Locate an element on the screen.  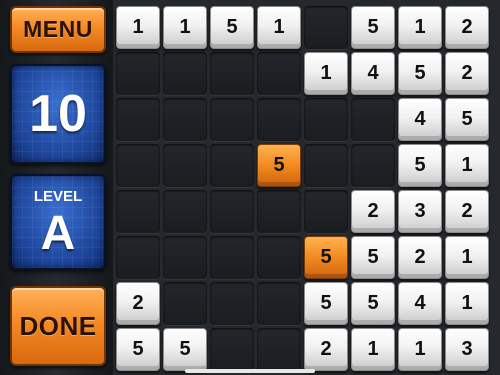
done-button: DONE is located at coordinates (58, 326).